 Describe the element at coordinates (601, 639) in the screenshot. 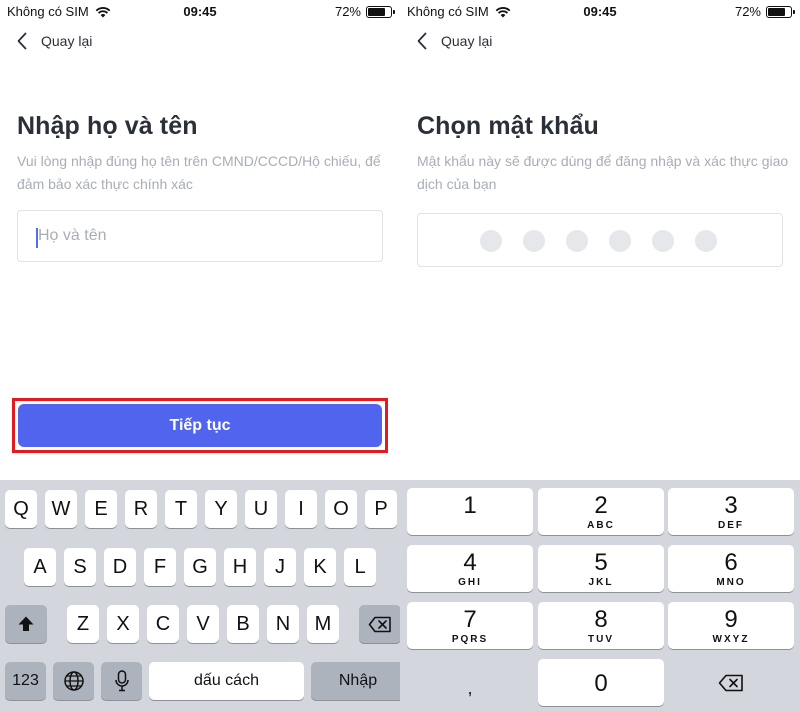

I see `numpad-letters: TUV` at that location.